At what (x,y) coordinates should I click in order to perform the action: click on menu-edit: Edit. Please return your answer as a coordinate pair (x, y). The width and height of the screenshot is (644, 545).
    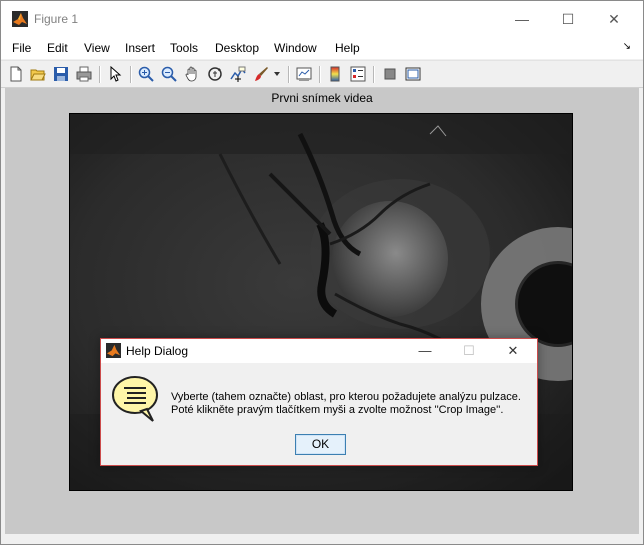
    Looking at the image, I should click on (57, 48).